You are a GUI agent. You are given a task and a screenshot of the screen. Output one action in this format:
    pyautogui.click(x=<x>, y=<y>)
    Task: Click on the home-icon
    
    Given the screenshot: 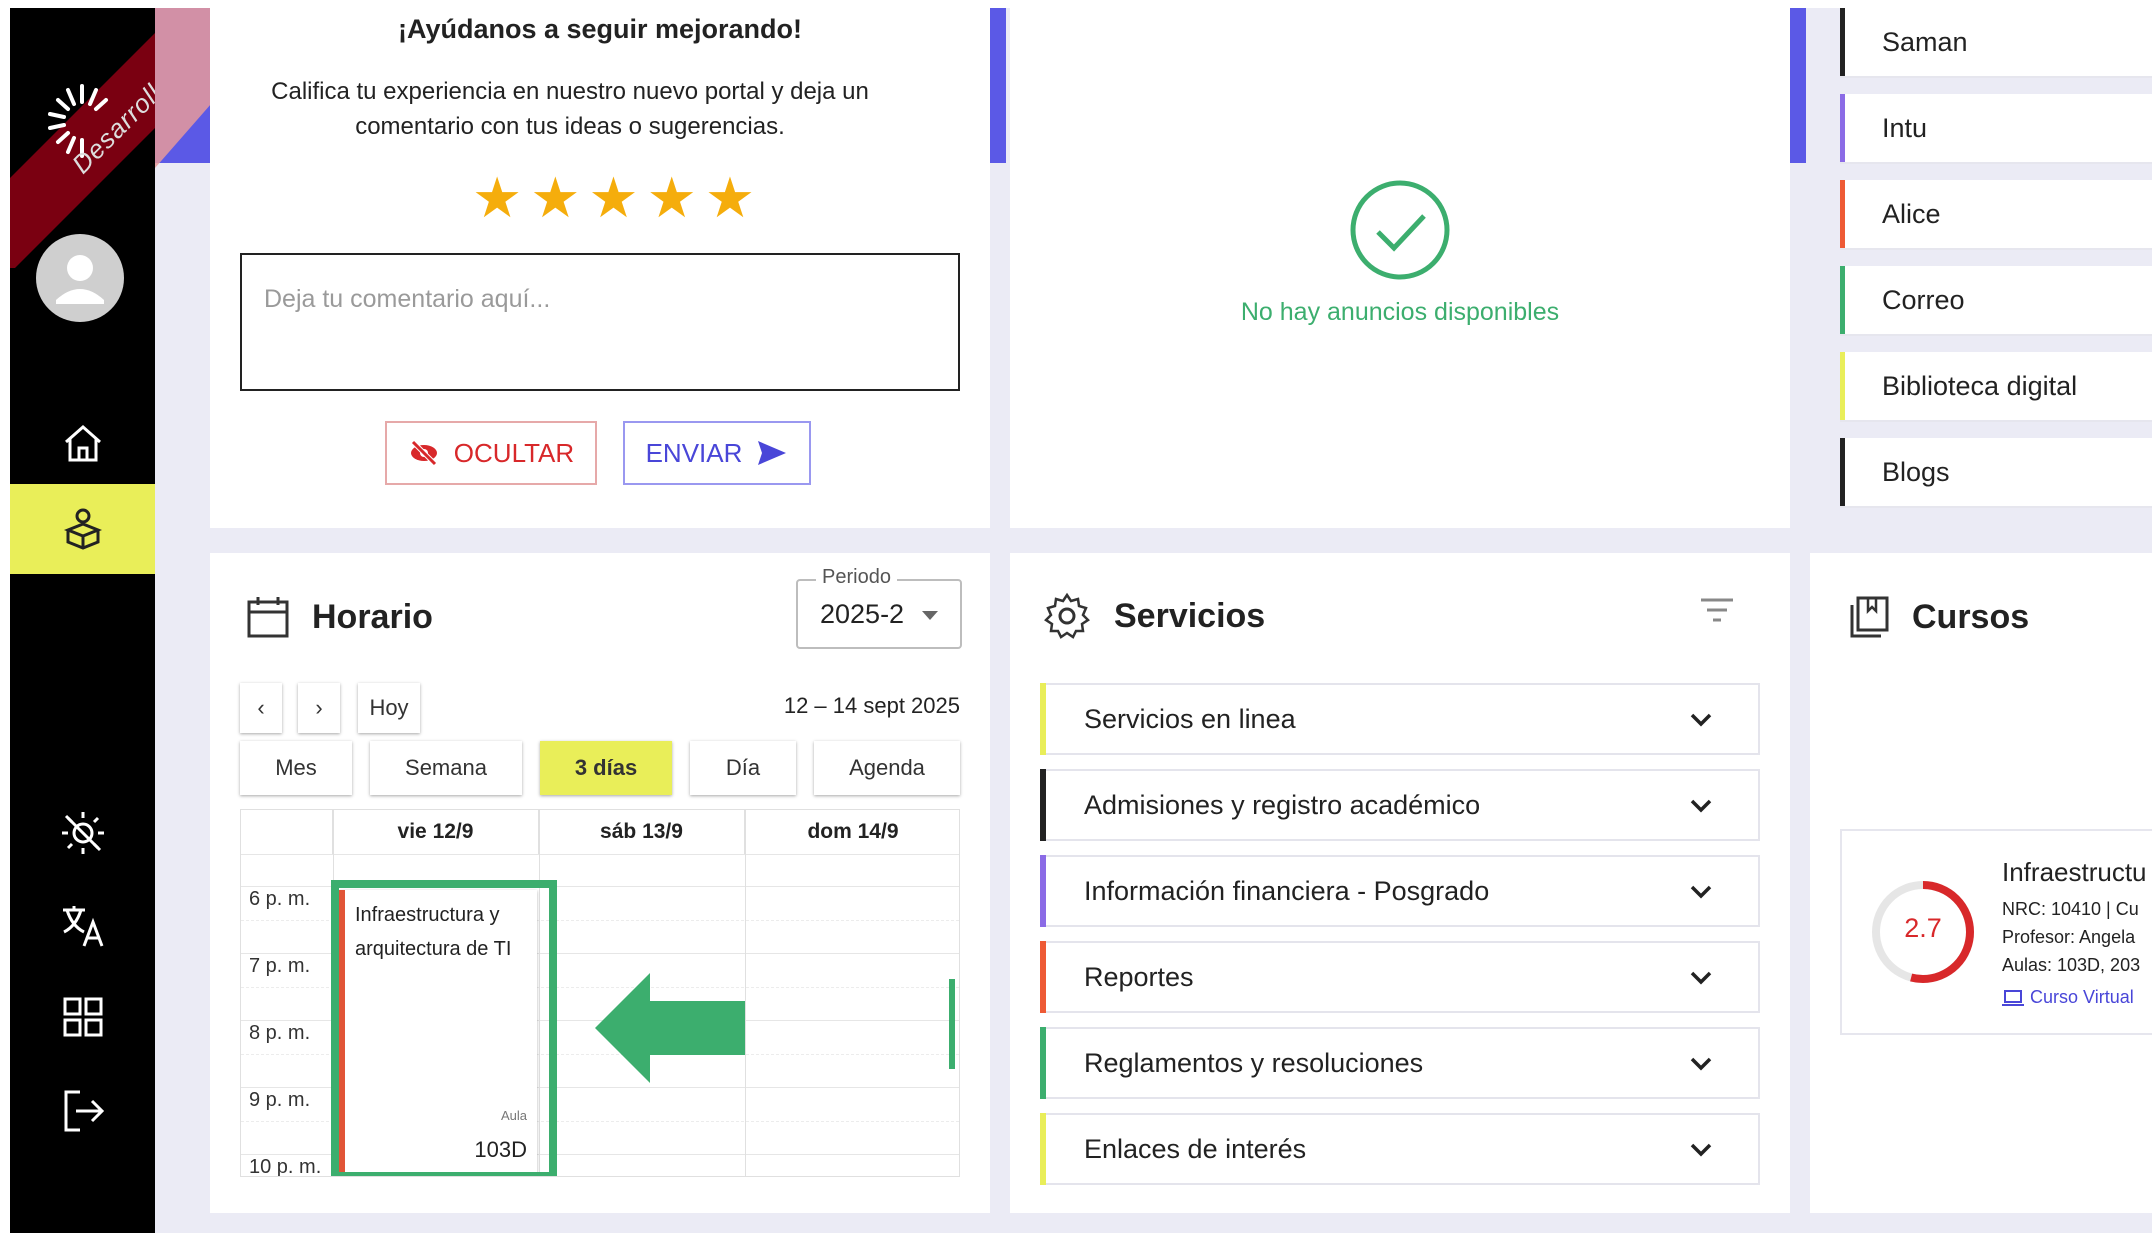 What is the action you would take?
    pyautogui.click(x=82, y=443)
    